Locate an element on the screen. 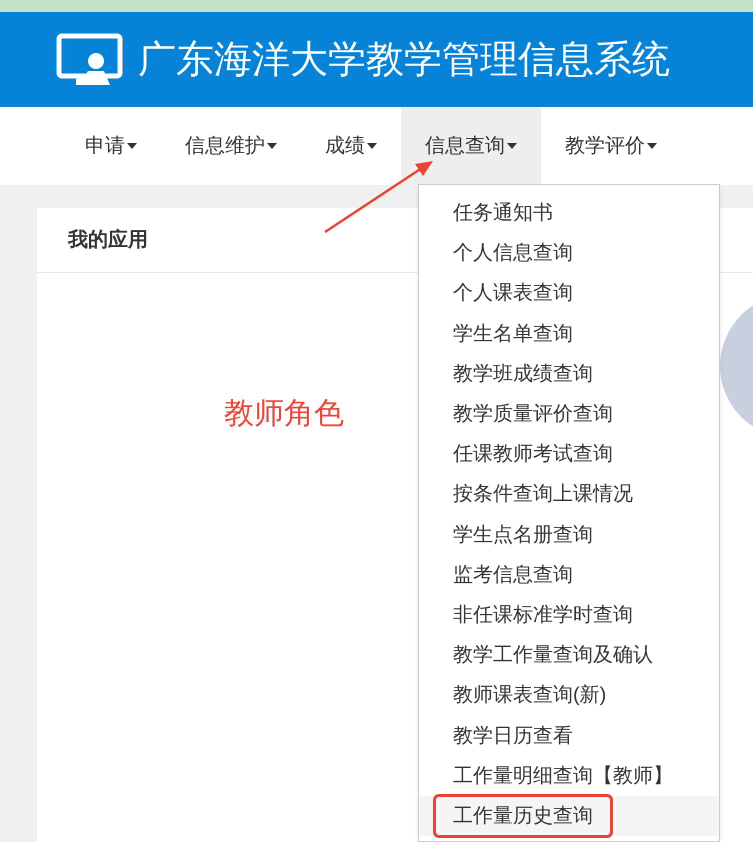 The width and height of the screenshot is (753, 842). role-annotation: 教师角色 is located at coordinates (284, 414).